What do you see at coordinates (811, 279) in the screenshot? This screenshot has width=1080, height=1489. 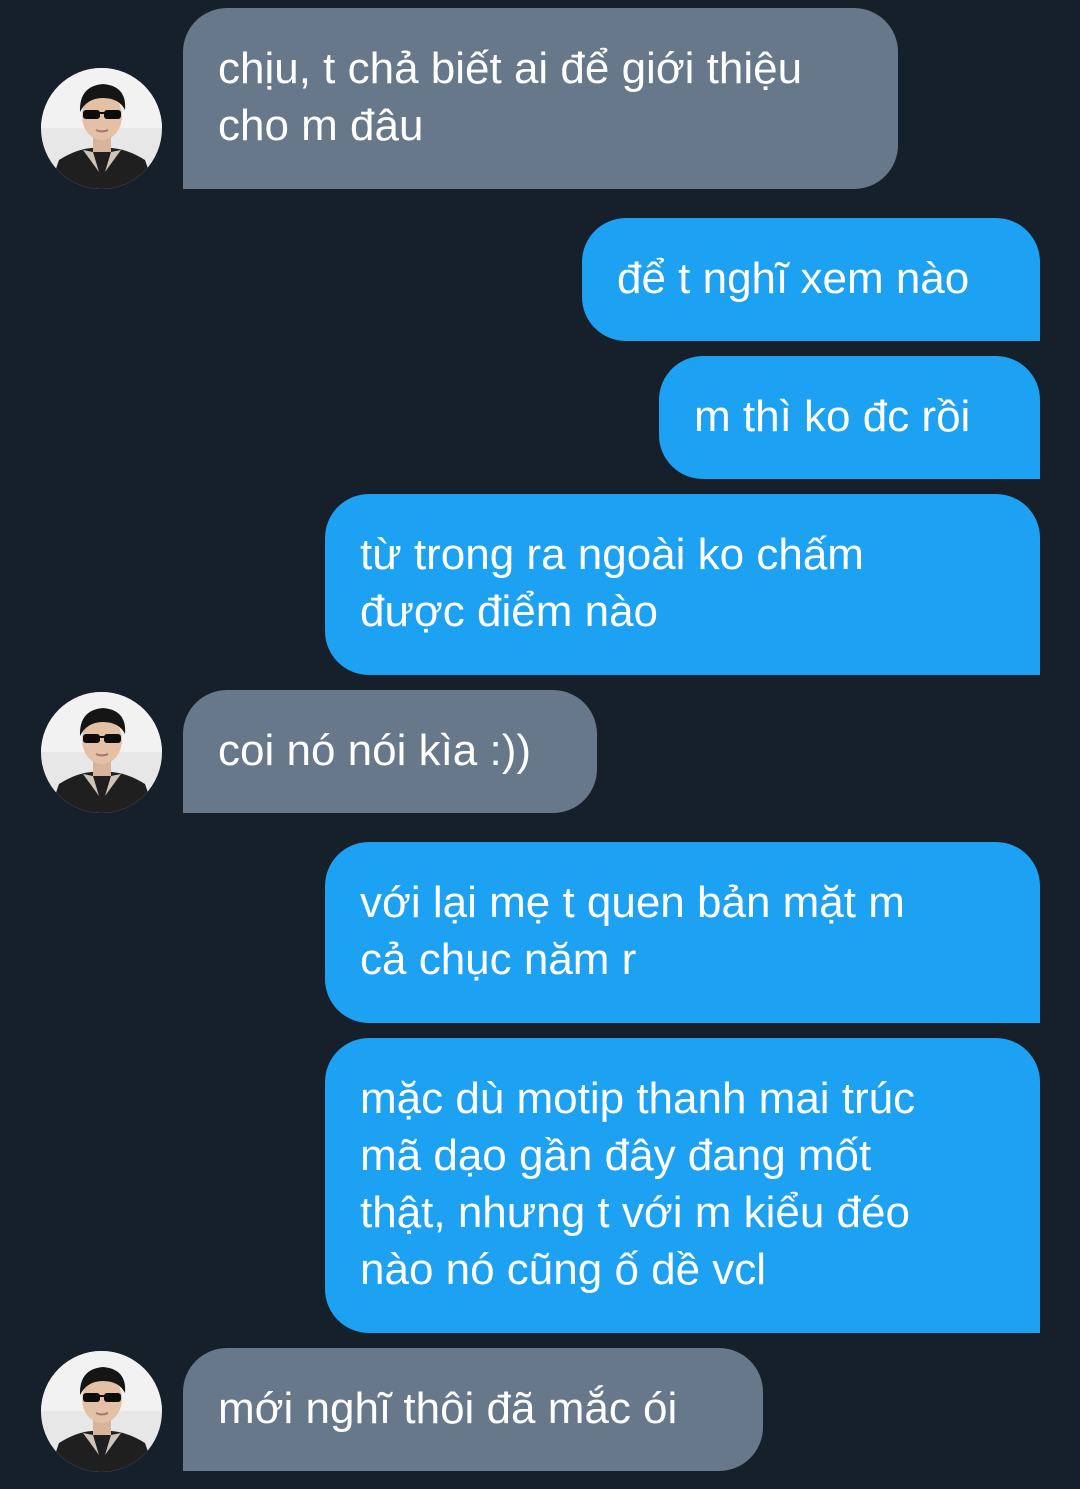 I see `outgoing-message-bubble: để t nghĩ xem nào` at bounding box center [811, 279].